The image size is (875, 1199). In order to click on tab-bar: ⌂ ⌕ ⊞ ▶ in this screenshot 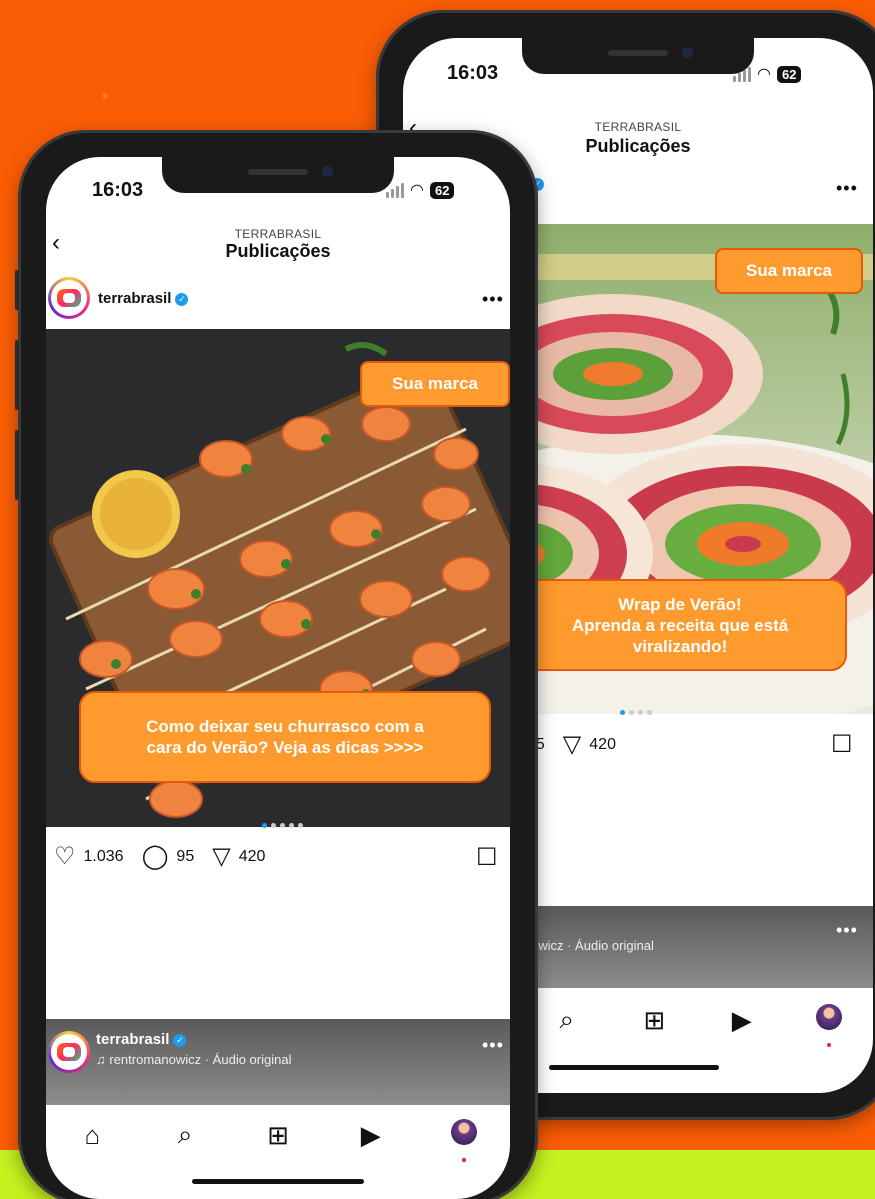, I will do `click(278, 1137)`.